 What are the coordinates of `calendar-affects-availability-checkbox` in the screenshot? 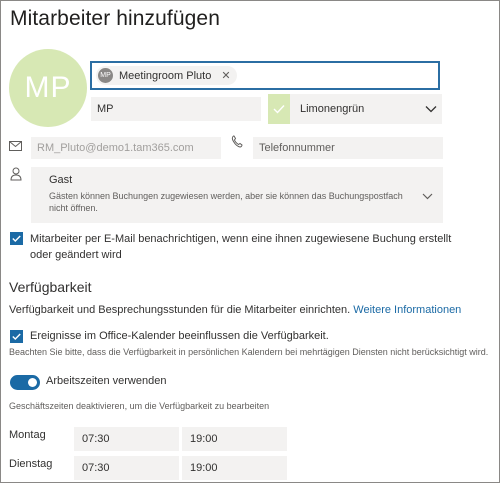 It's located at (16, 336).